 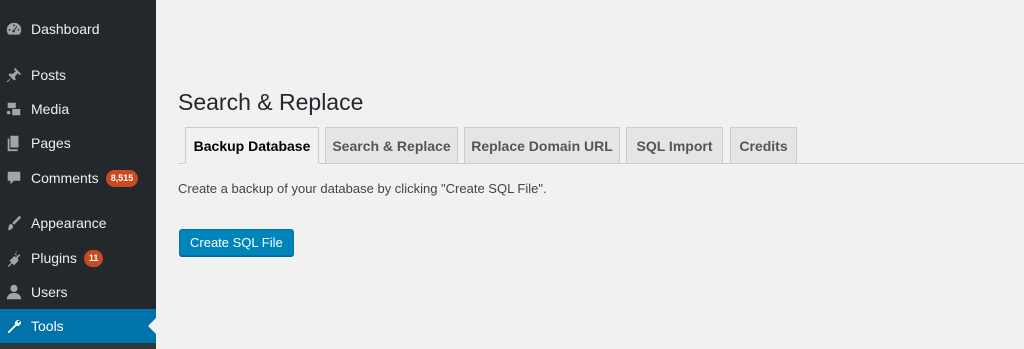 I want to click on sidebar-item-pages: Pages, so click(x=78, y=143).